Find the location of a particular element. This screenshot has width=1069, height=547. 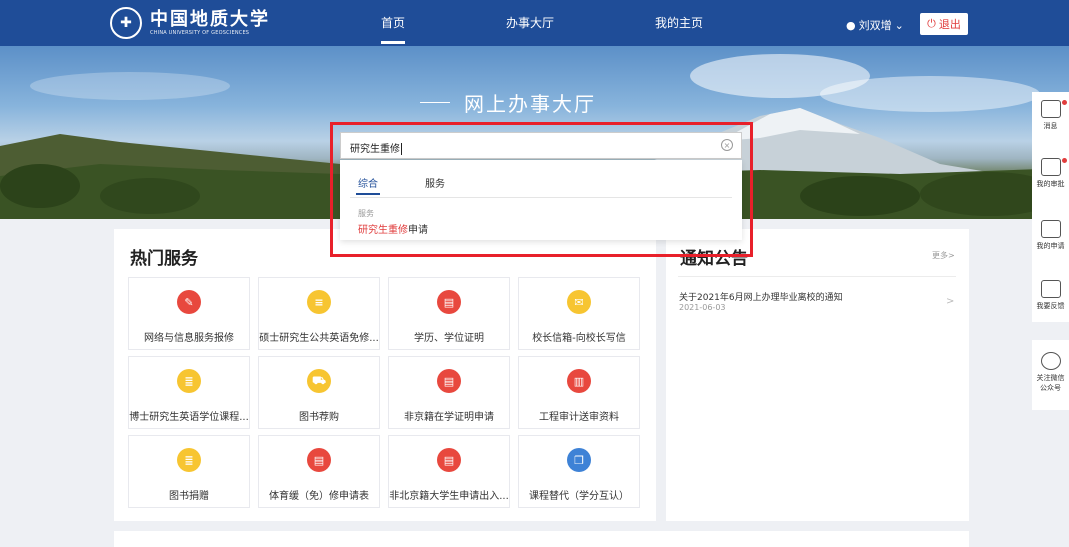

nav-service-hall: 办事大厅 is located at coordinates (530, 22).